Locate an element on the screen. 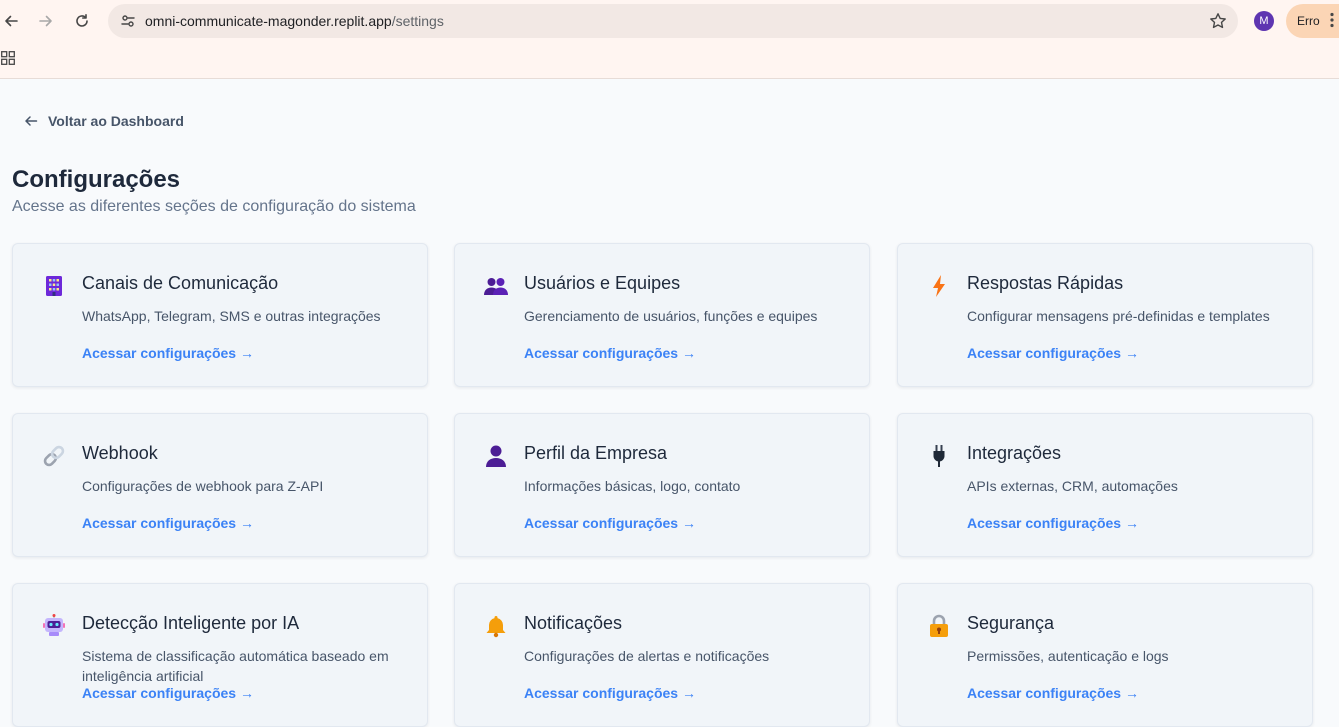 Image resolution: width=1339 pixels, height=727 pixels. card-title: Detecção Inteligente por IA is located at coordinates (191, 623).